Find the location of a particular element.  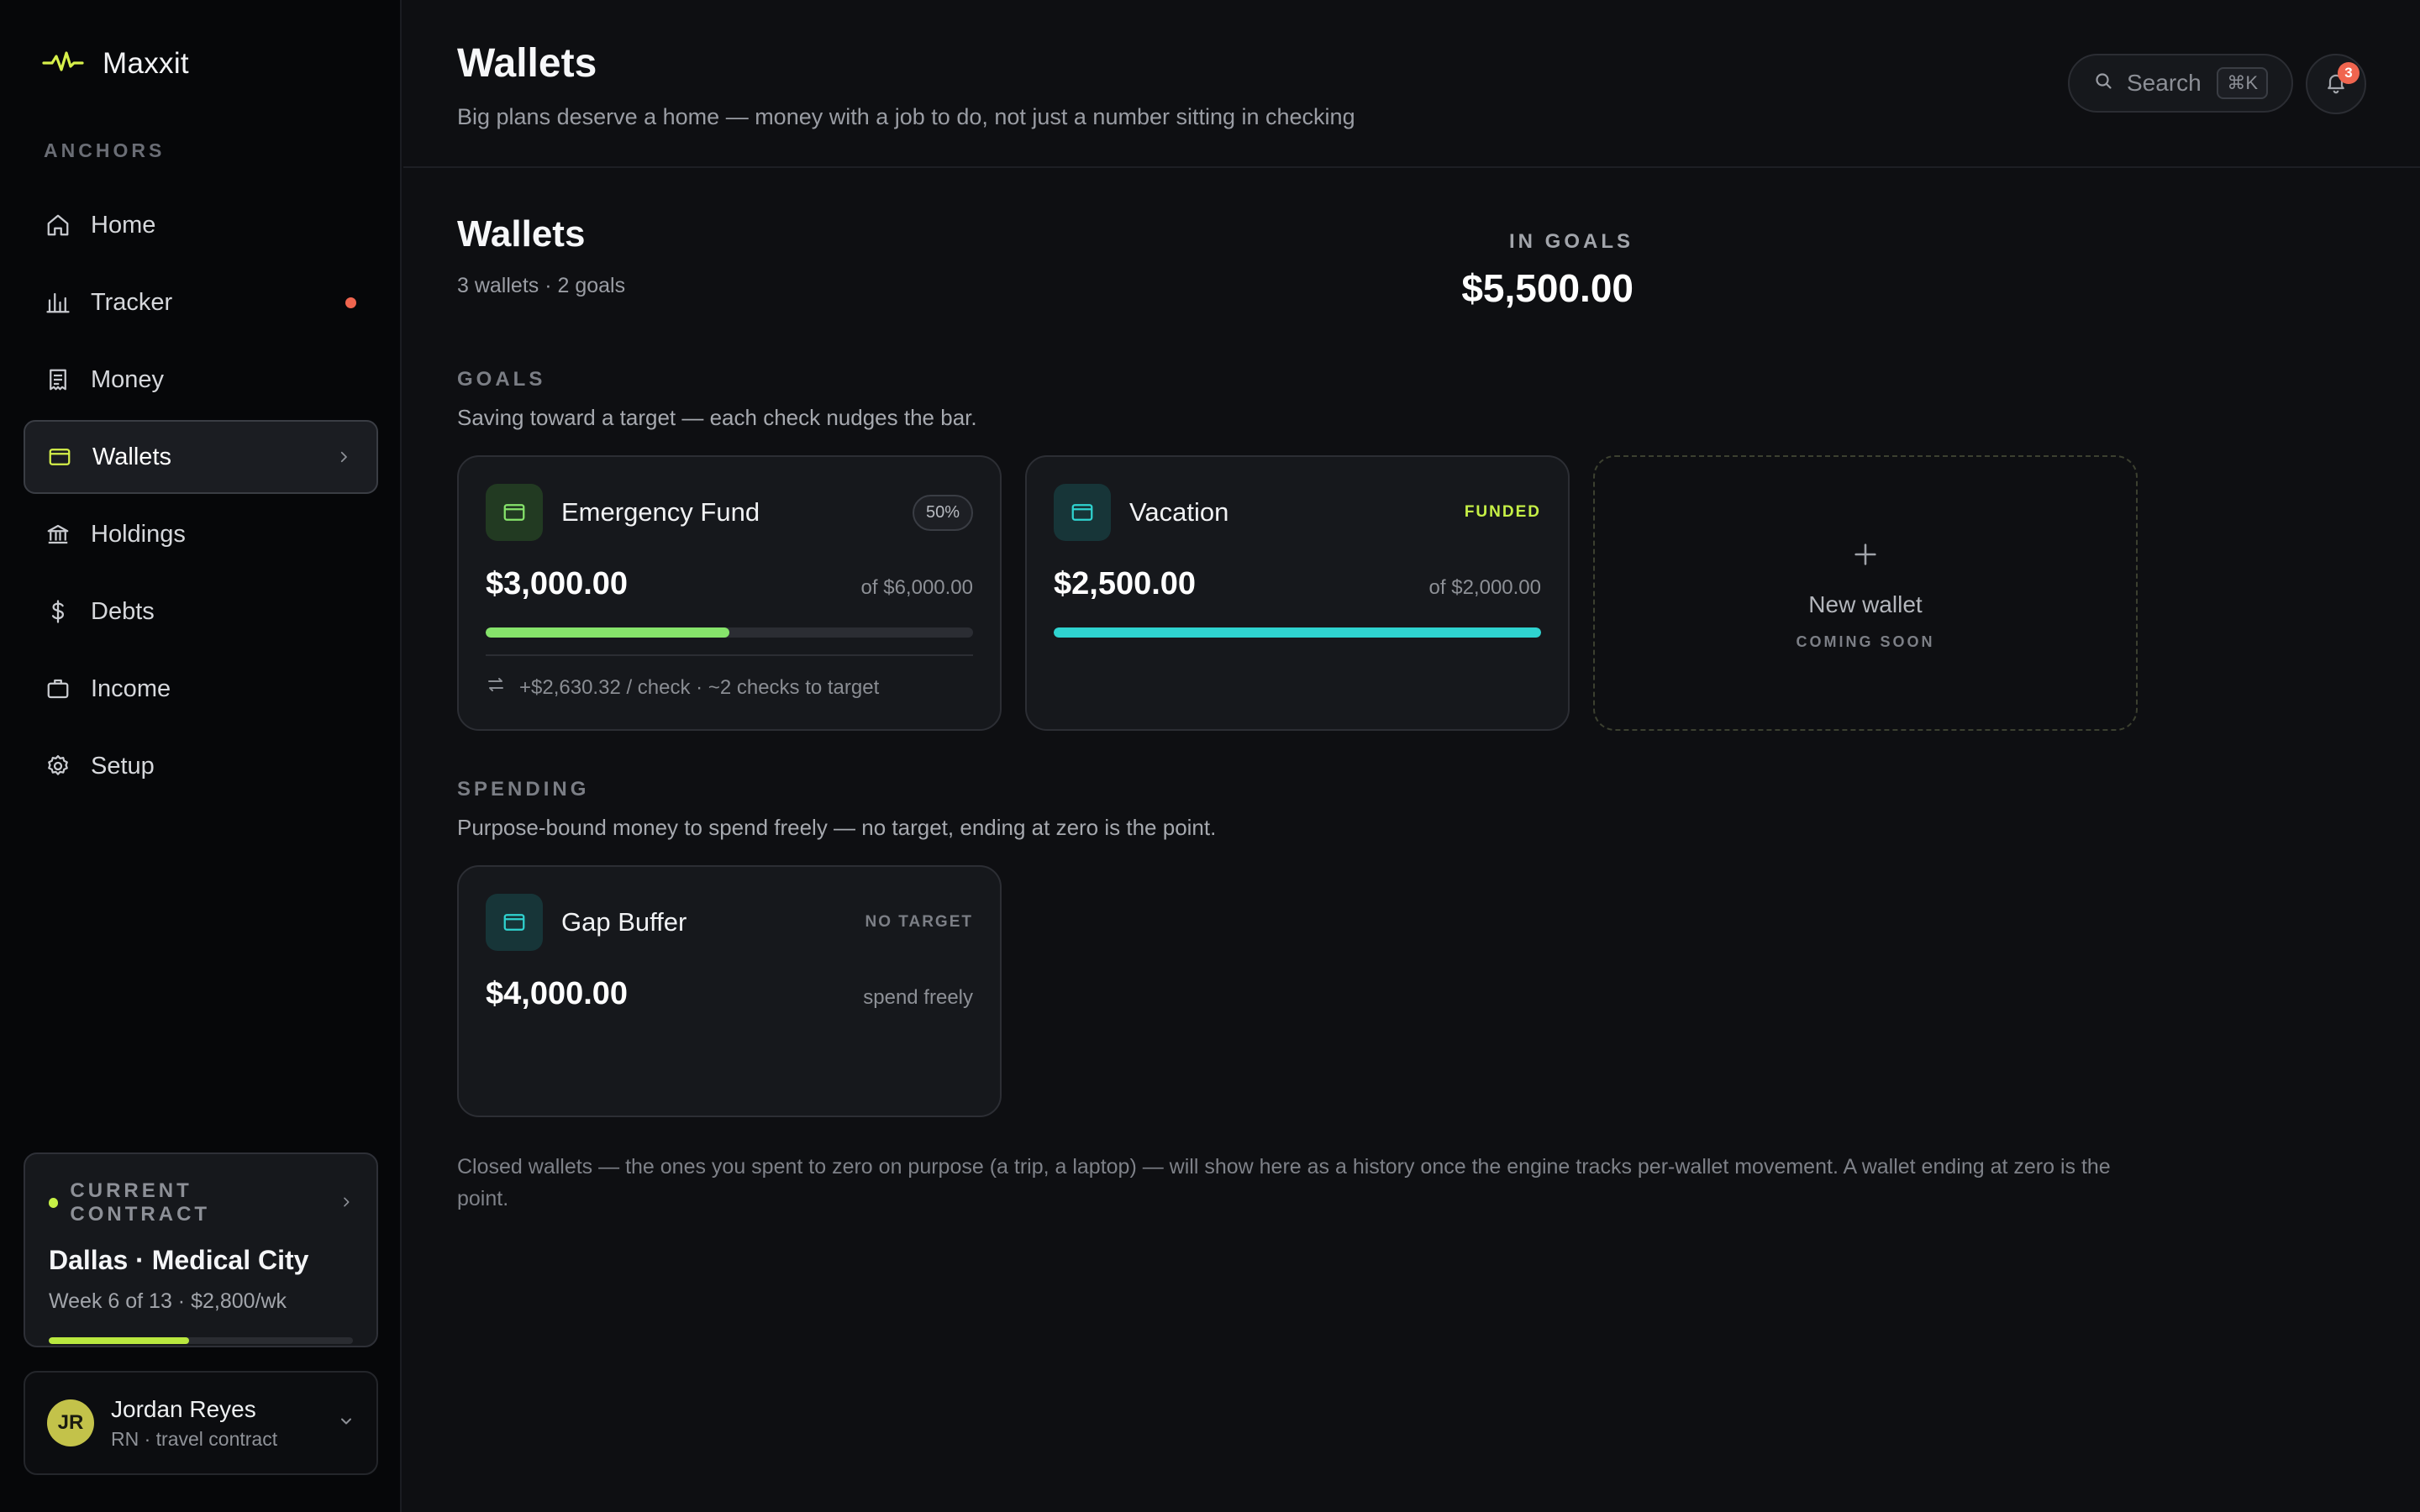

gear-icon is located at coordinates (58, 766).